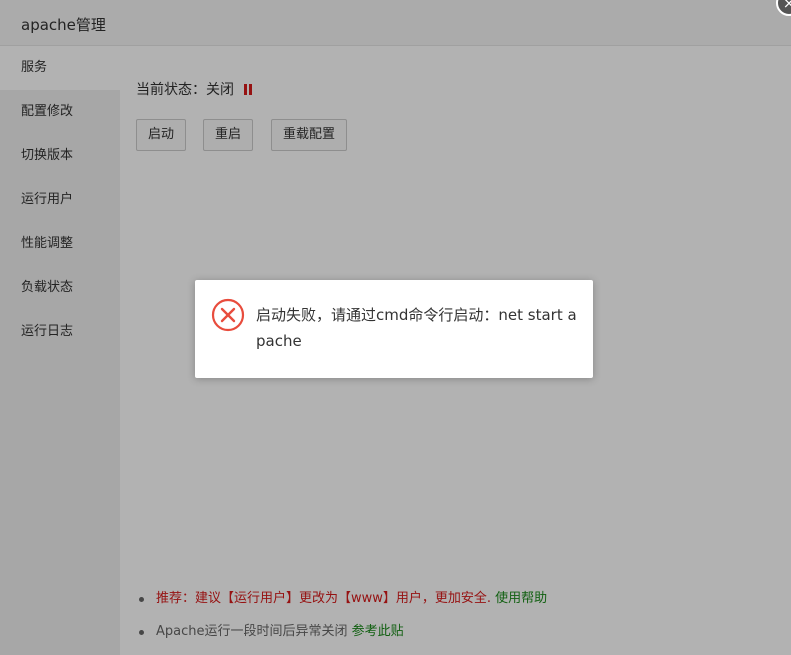  What do you see at coordinates (416, 328) in the screenshot?
I see `toast-message: 启动失败，请通过cmd命令行启动：net start apache` at bounding box center [416, 328].